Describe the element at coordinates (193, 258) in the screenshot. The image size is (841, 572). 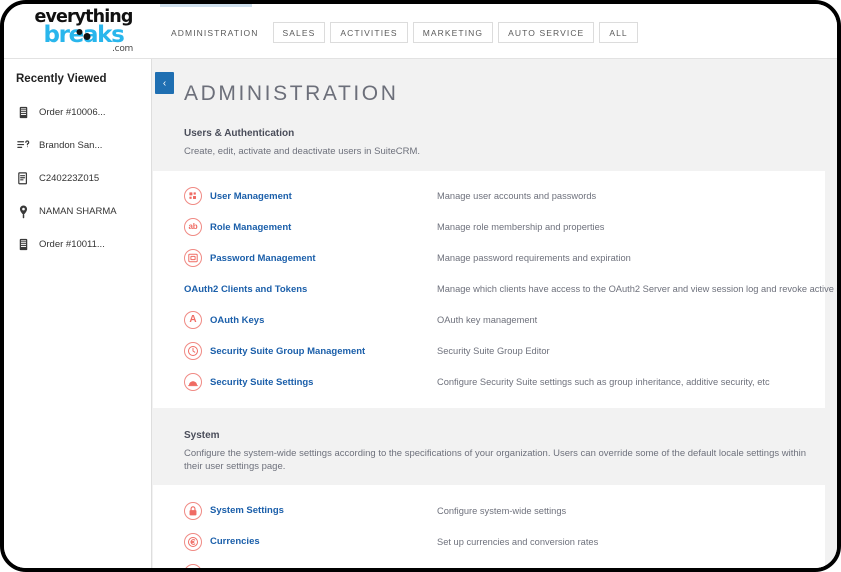
I see `password-icon` at that location.